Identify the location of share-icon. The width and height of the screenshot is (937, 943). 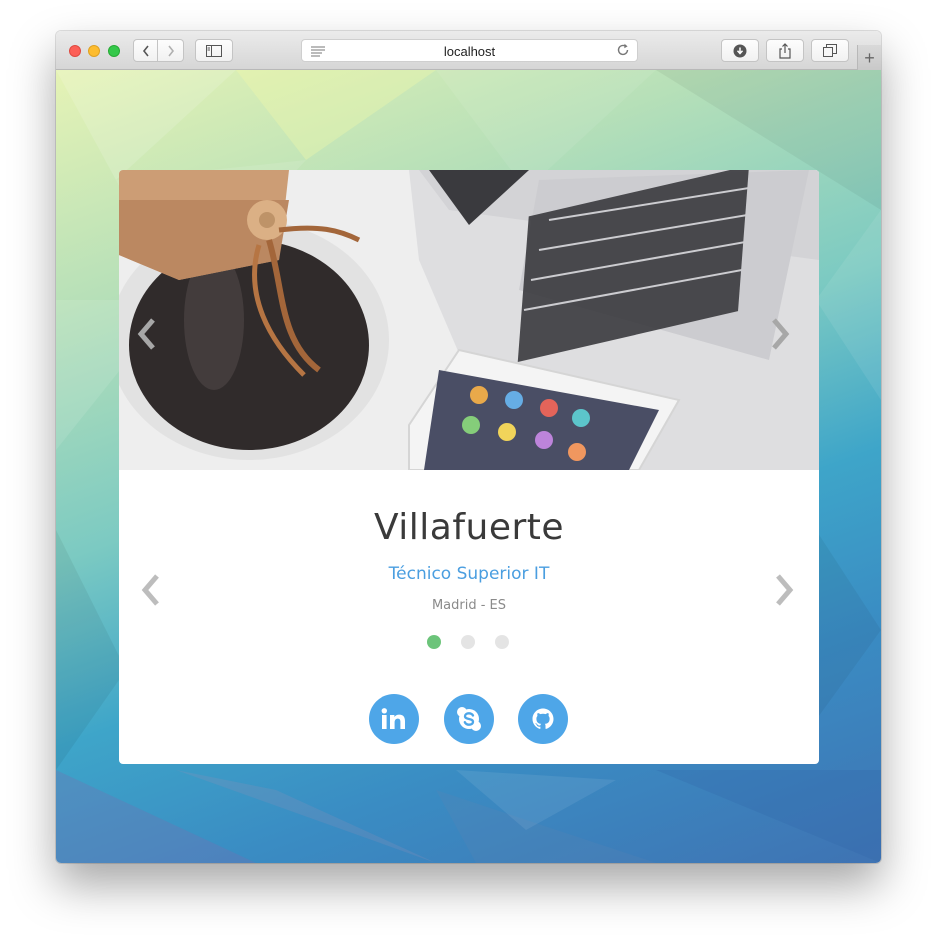
(785, 50).